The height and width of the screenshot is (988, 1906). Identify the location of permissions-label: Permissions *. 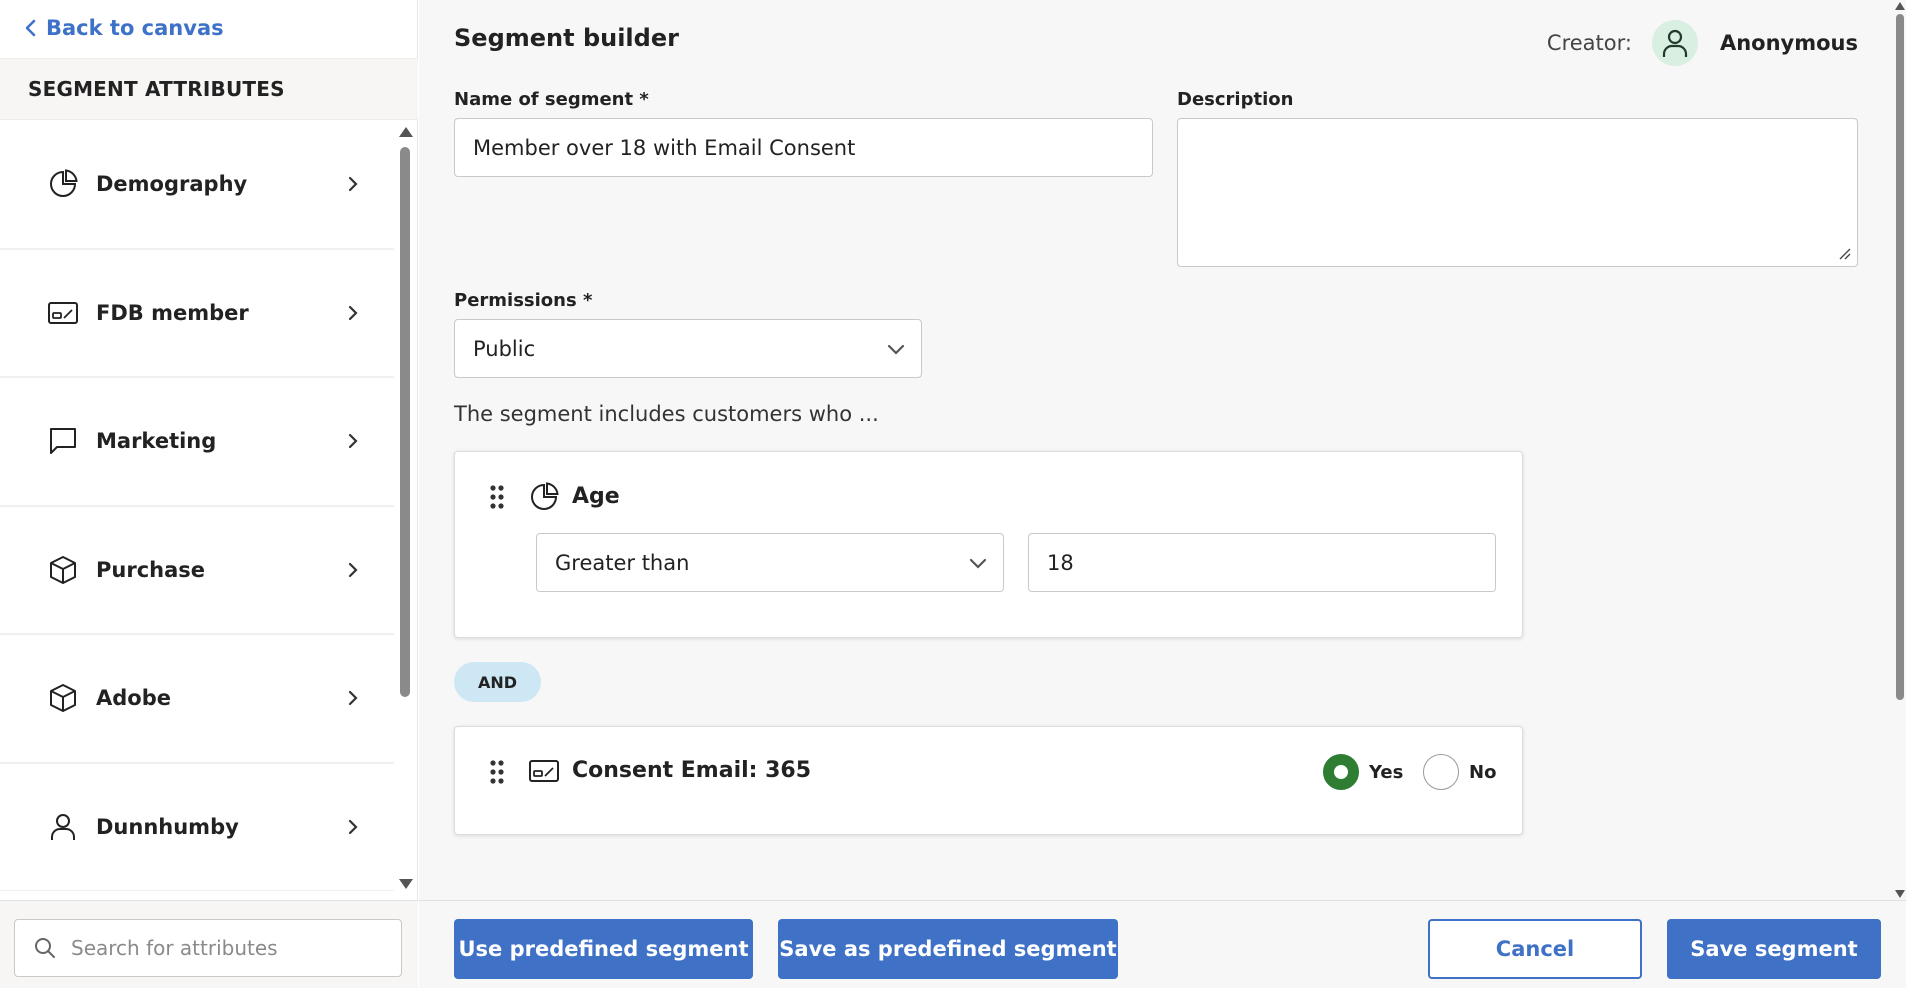
(523, 300).